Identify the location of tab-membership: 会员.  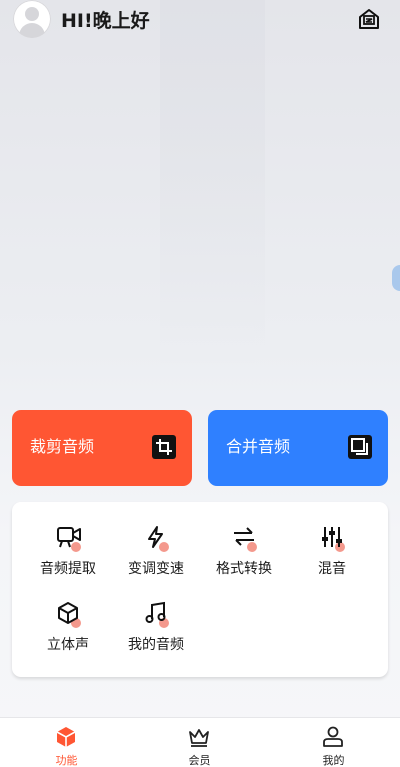
(199, 742).